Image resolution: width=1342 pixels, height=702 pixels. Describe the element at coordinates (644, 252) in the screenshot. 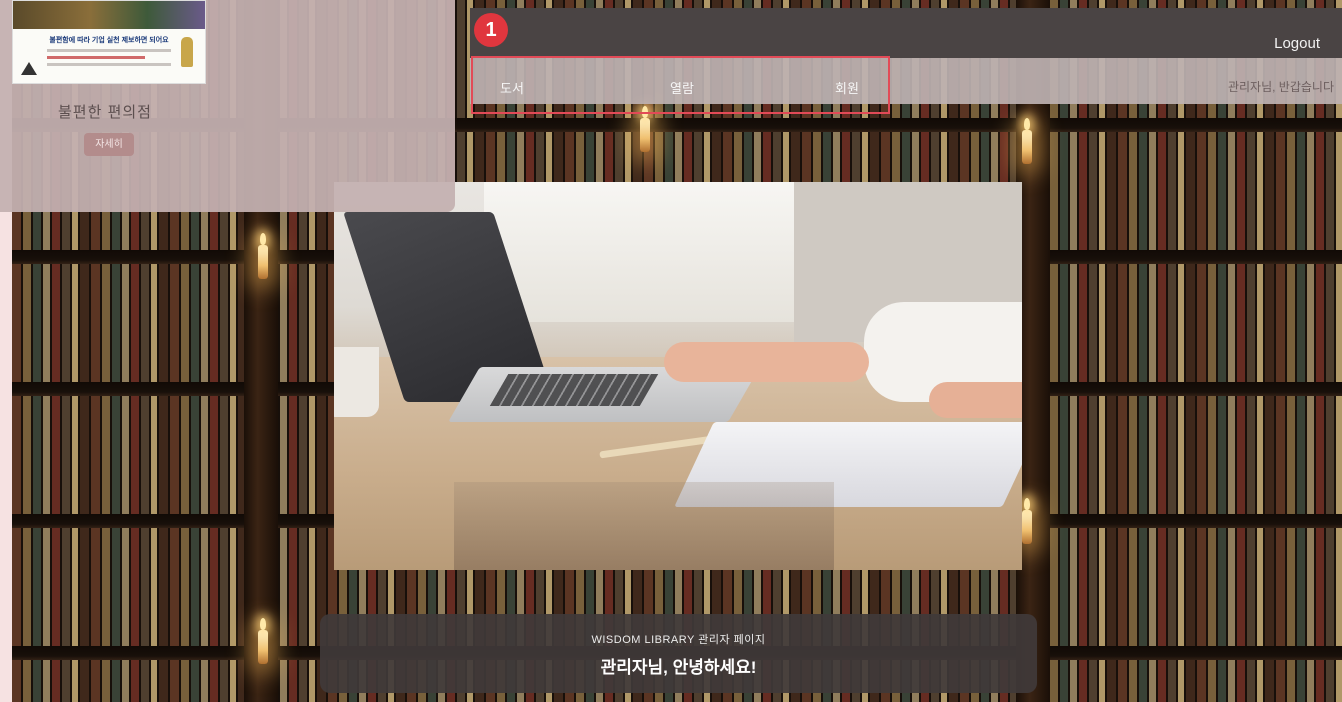

I see `hero-window` at that location.